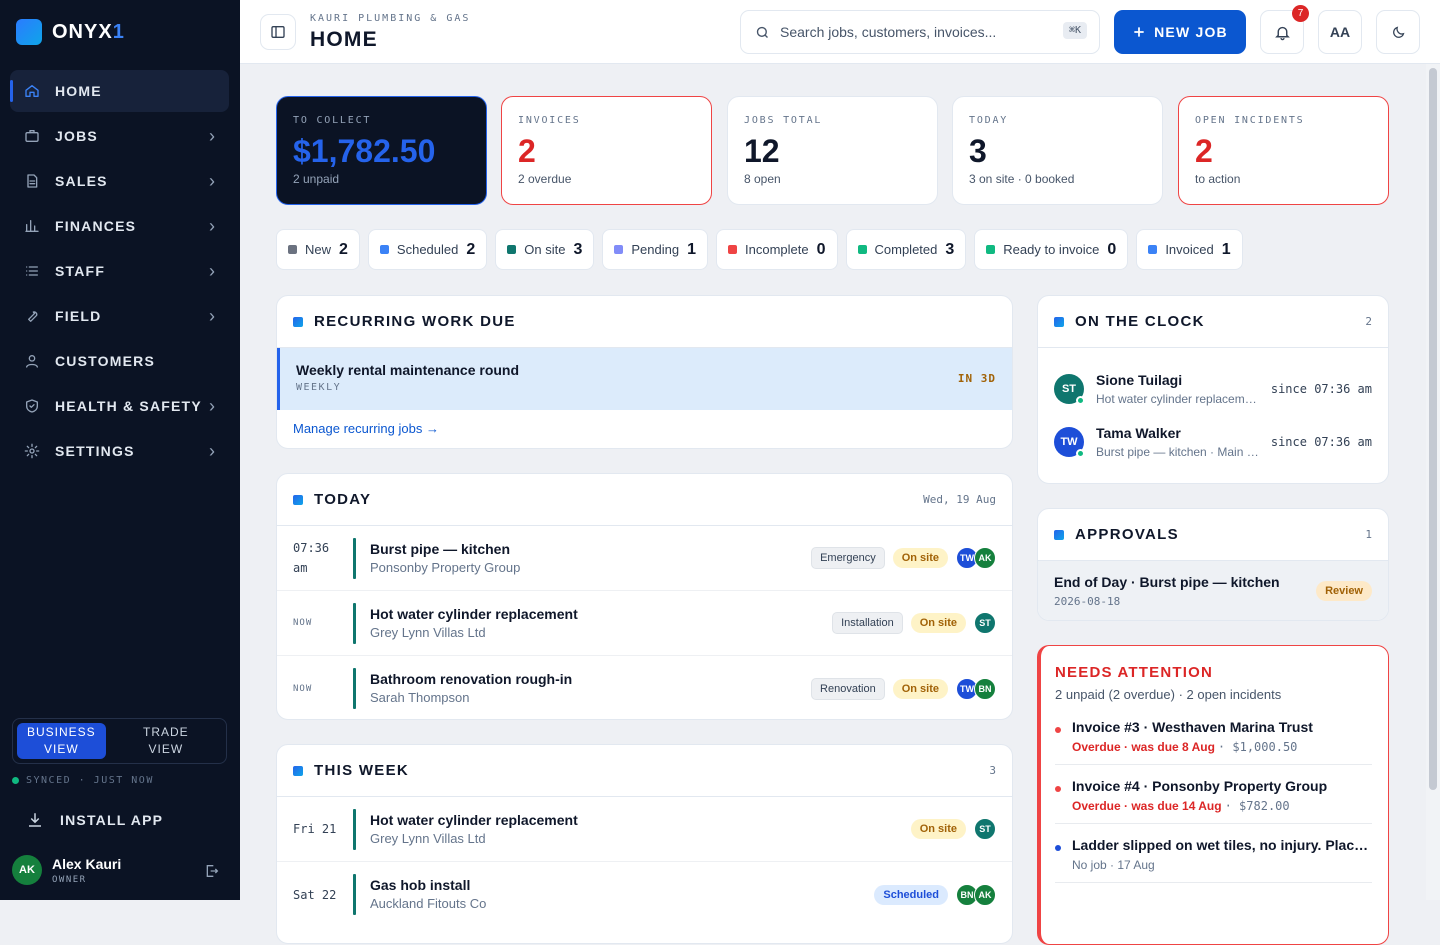  What do you see at coordinates (94, 820) in the screenshot?
I see `install-app-button: INSTALL APP` at bounding box center [94, 820].